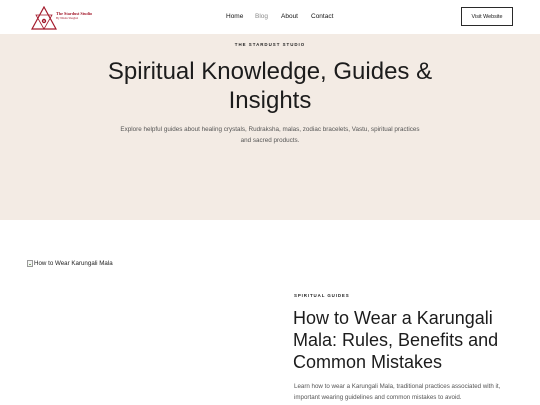 The height and width of the screenshot is (405, 540). What do you see at coordinates (322, 295) in the screenshot?
I see `post-category: SPIRITUAL GUIDES` at bounding box center [322, 295].